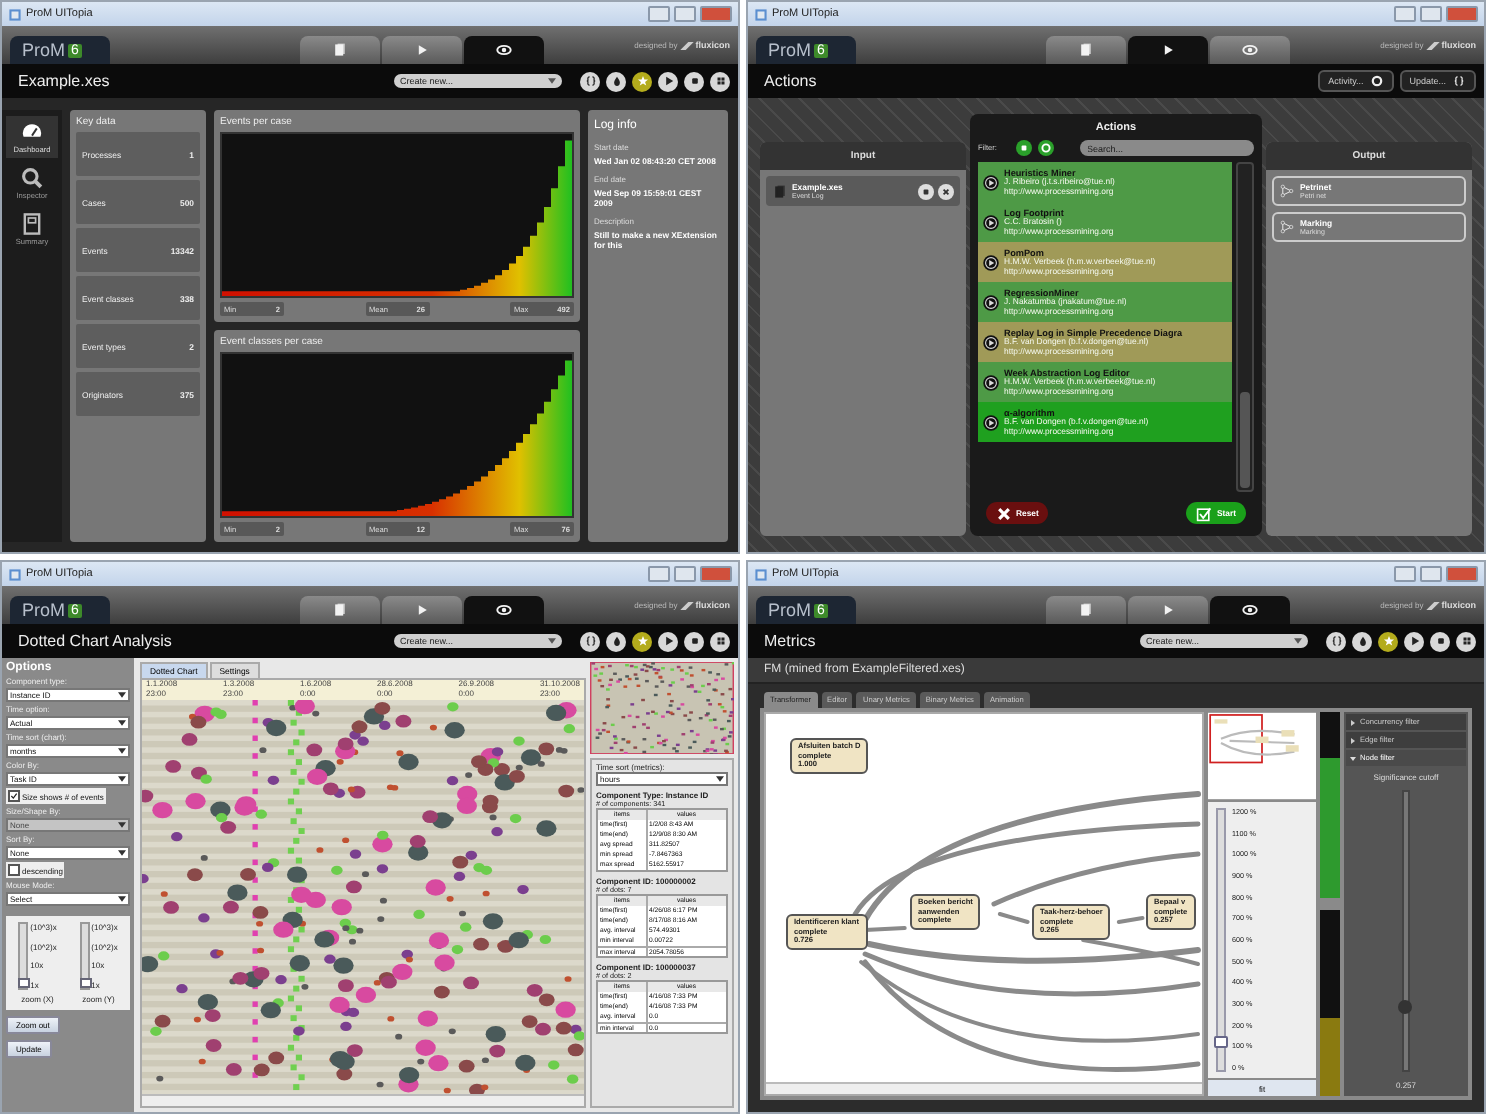 The height and width of the screenshot is (1116, 1486). I want to click on view-heading: Dotted Chart Analysis, so click(95, 641).